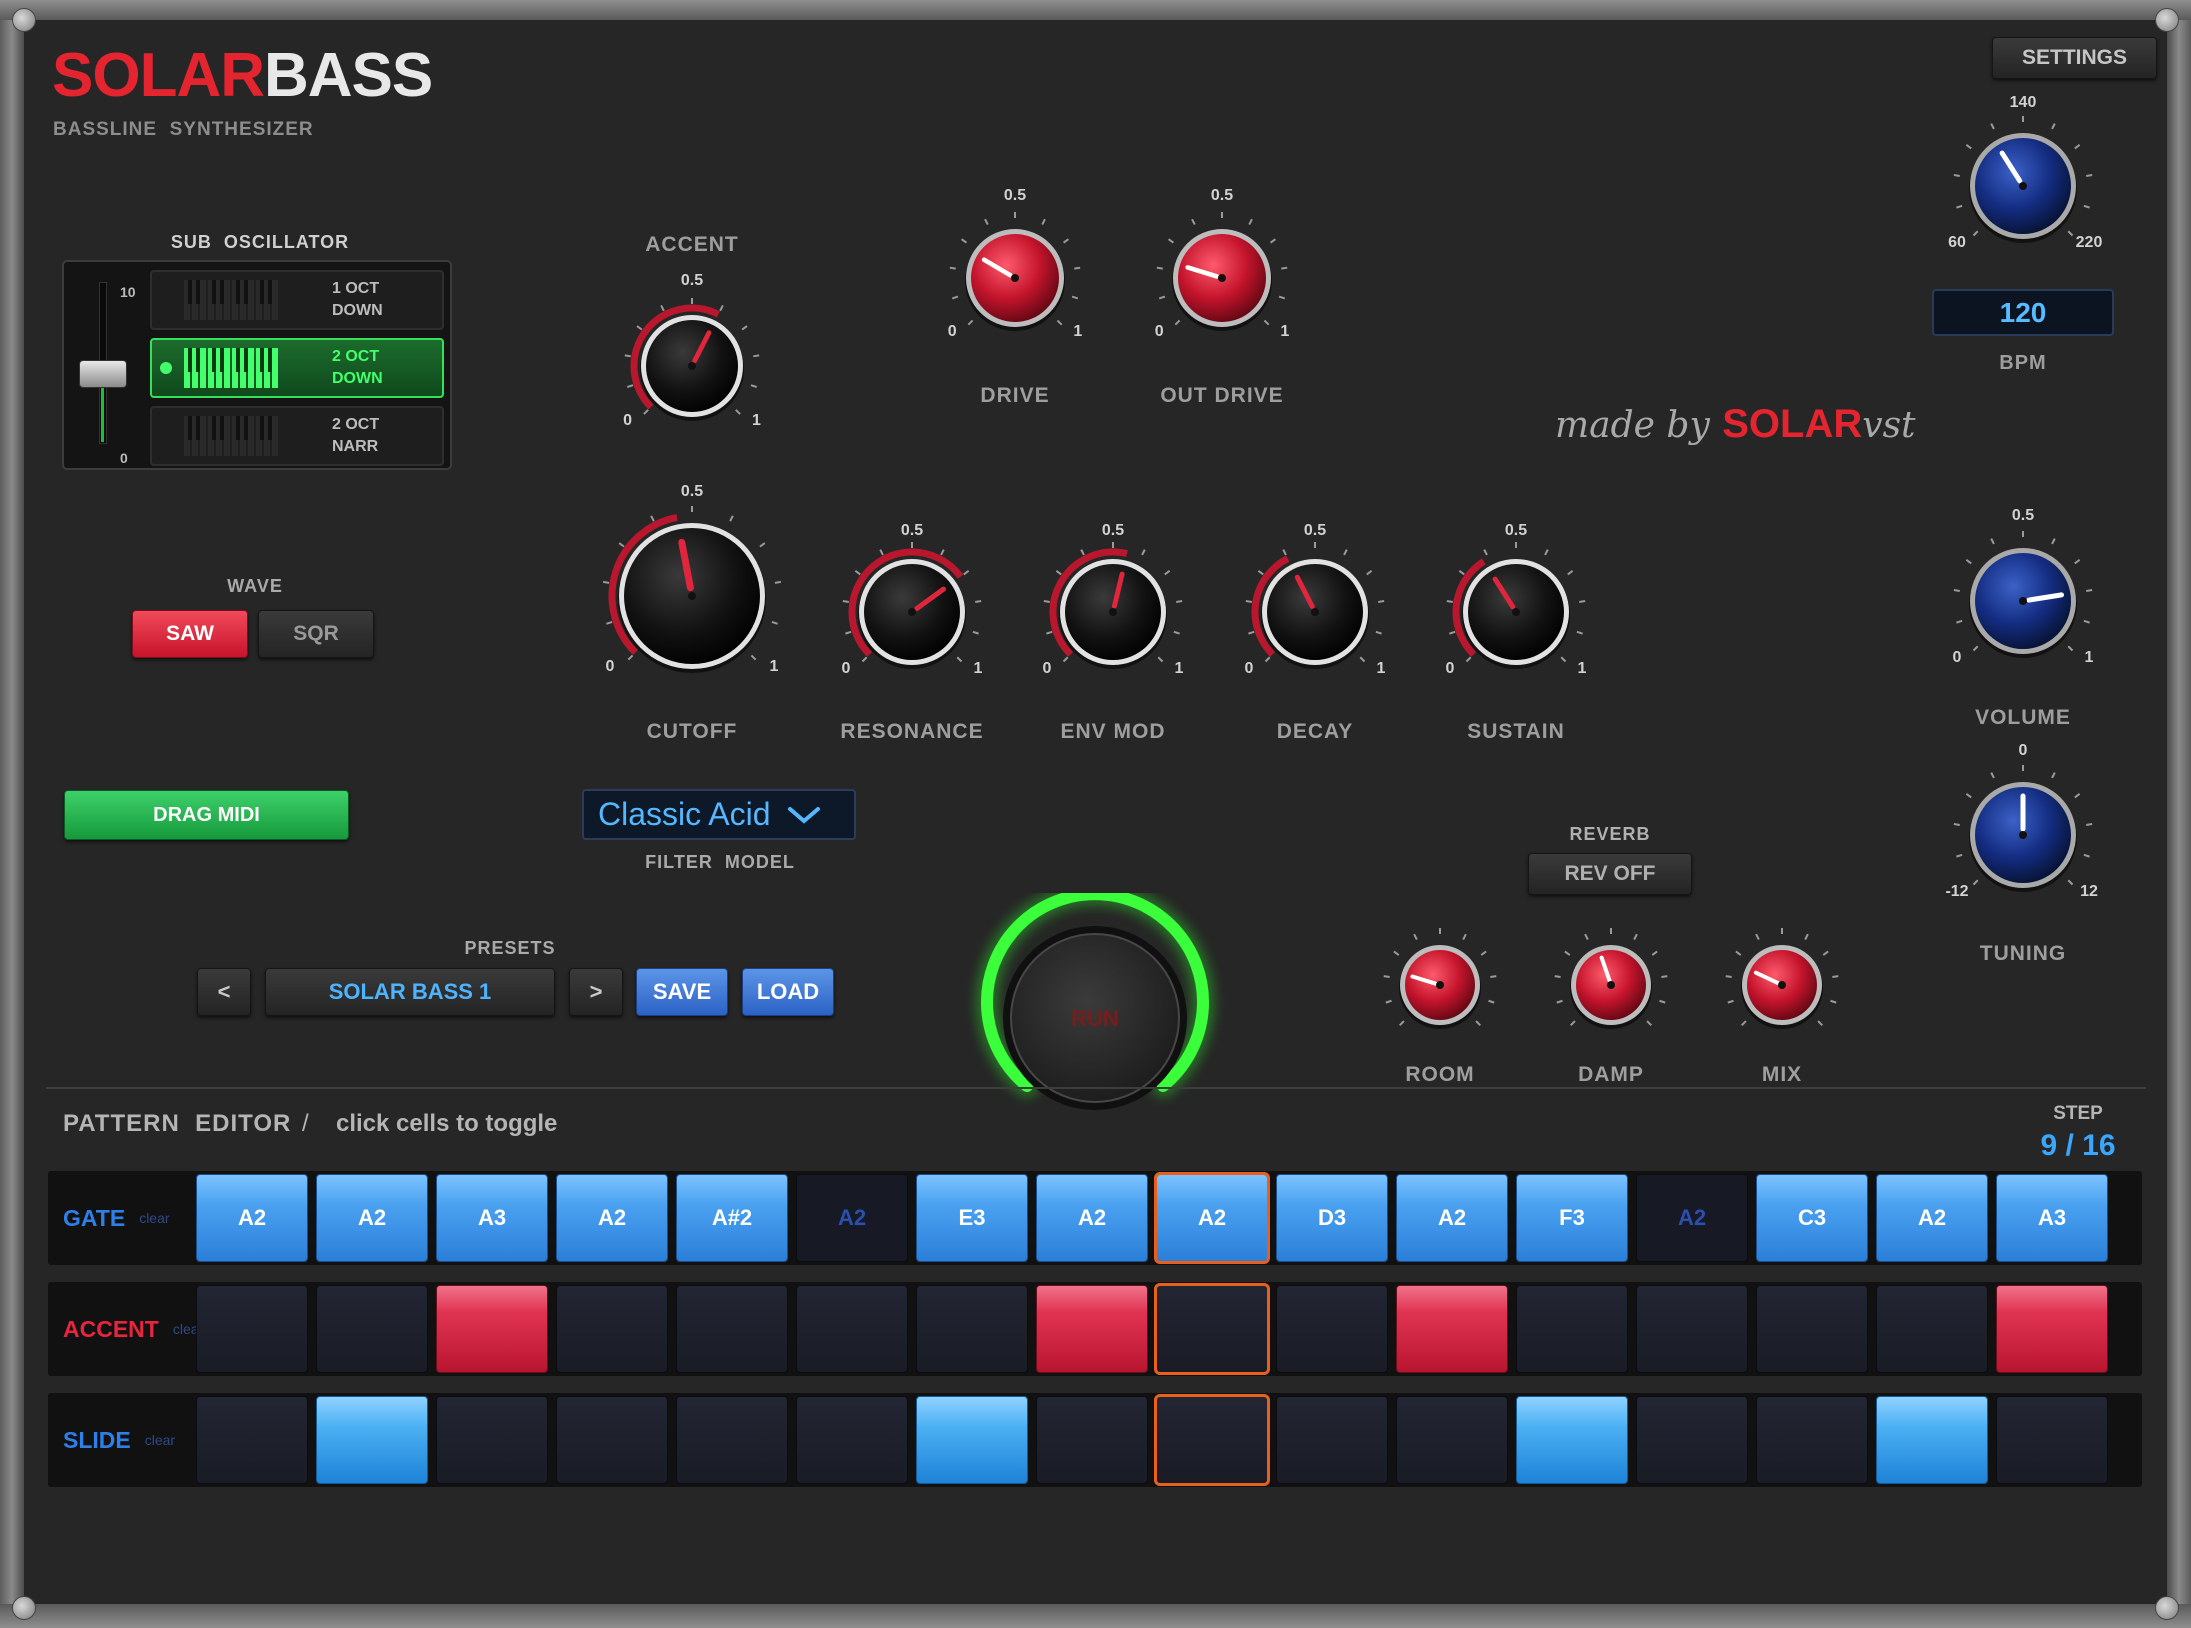  I want to click on cutoff-max-label: 1, so click(774, 666).